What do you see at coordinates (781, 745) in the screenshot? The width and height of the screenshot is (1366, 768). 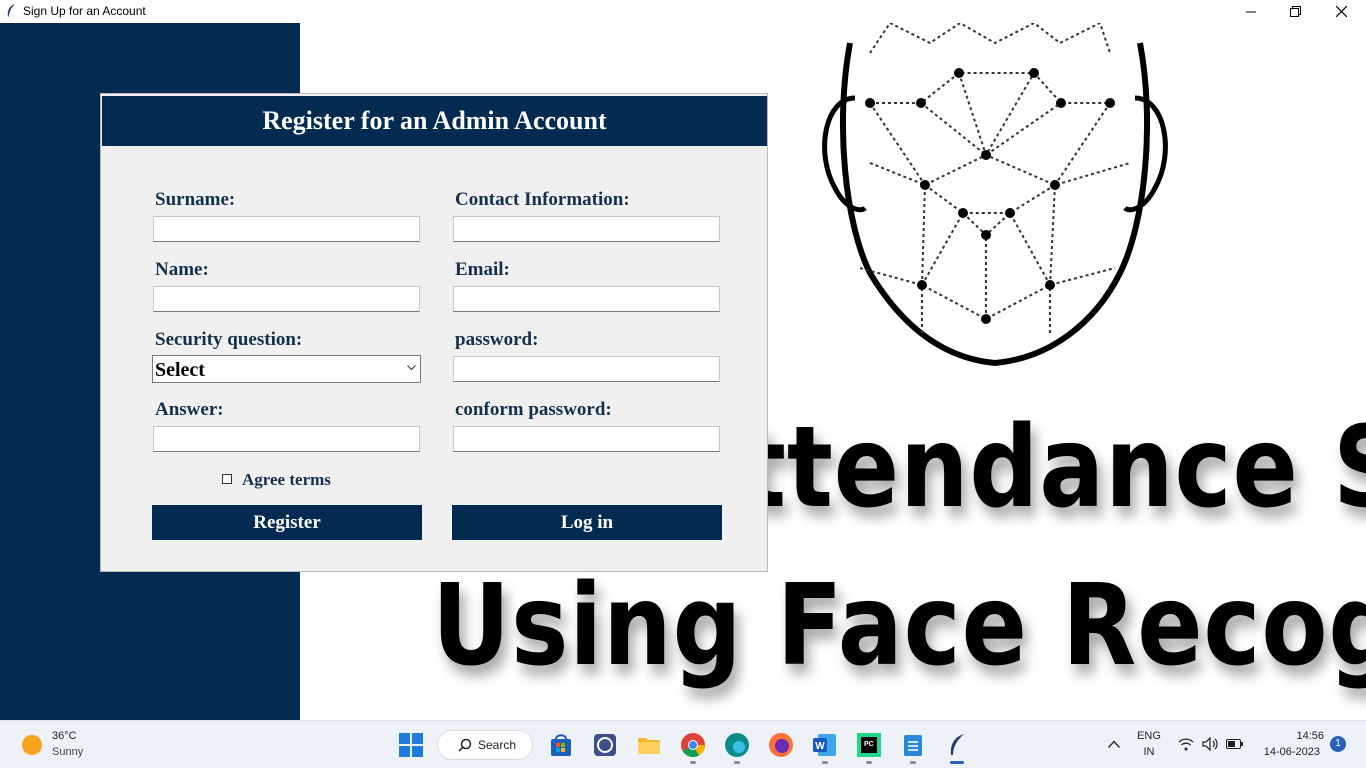 I see `firefox-icon` at bounding box center [781, 745].